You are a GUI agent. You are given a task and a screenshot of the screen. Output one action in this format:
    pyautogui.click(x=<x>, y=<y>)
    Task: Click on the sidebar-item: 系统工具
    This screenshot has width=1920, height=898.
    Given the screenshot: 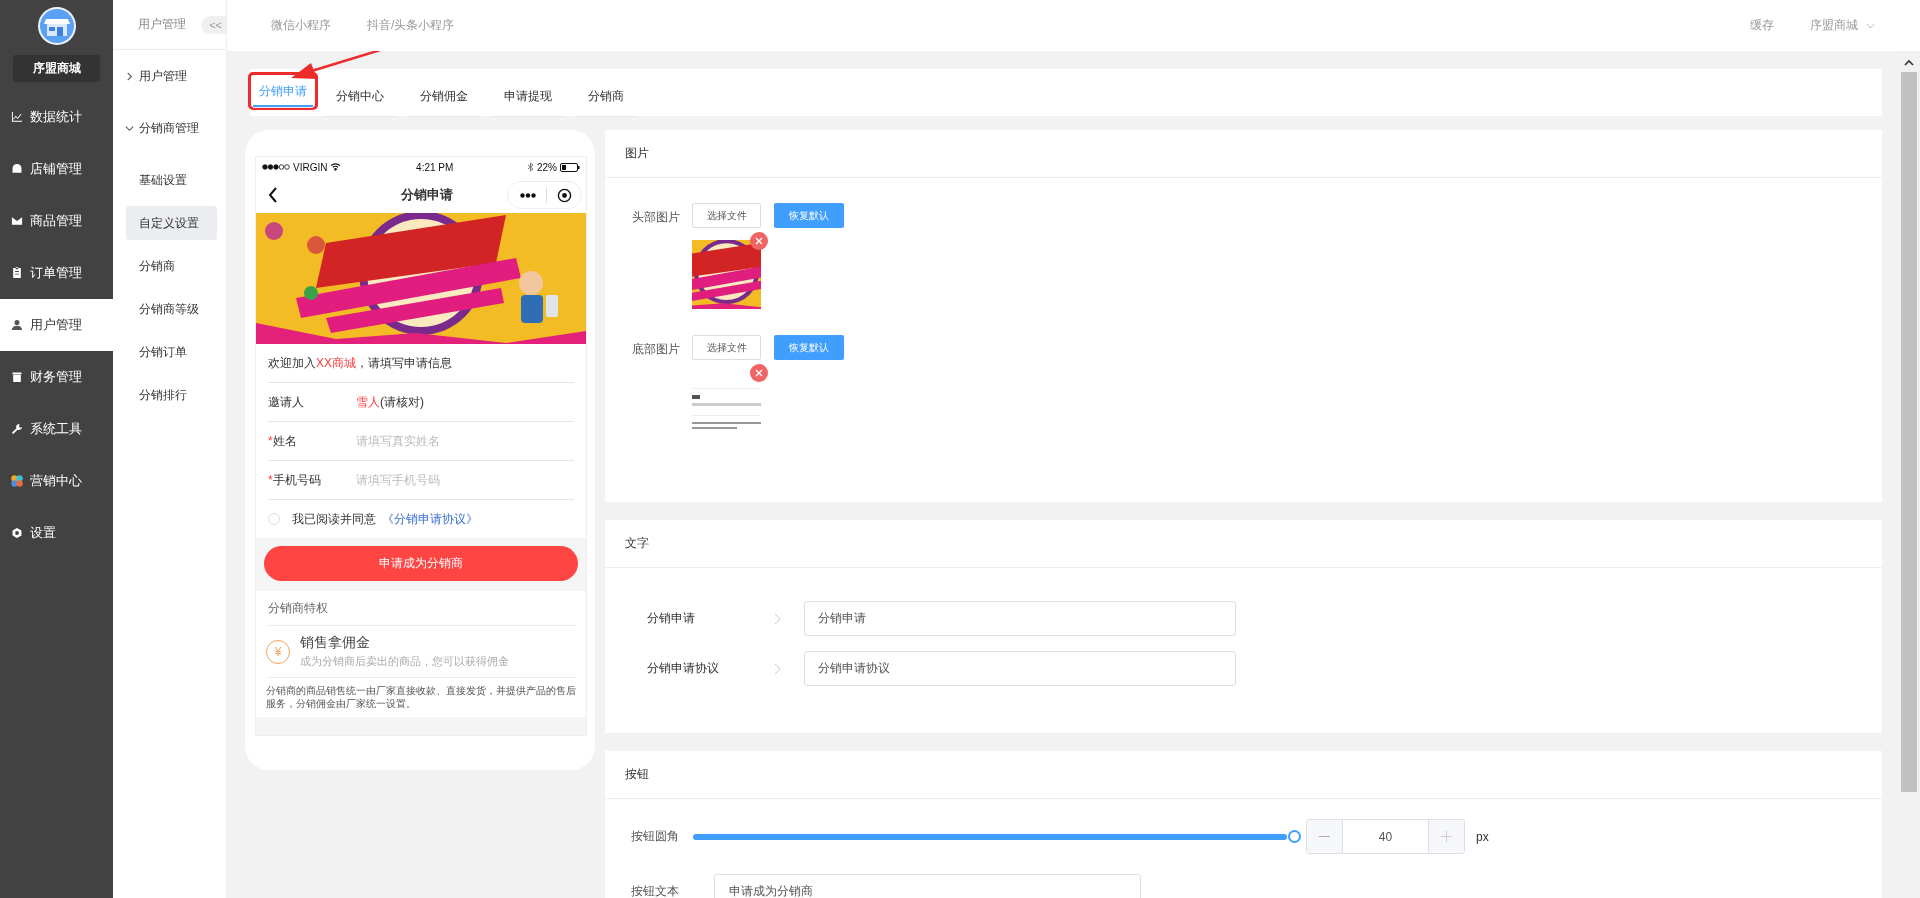 What is the action you would take?
    pyautogui.click(x=56, y=429)
    